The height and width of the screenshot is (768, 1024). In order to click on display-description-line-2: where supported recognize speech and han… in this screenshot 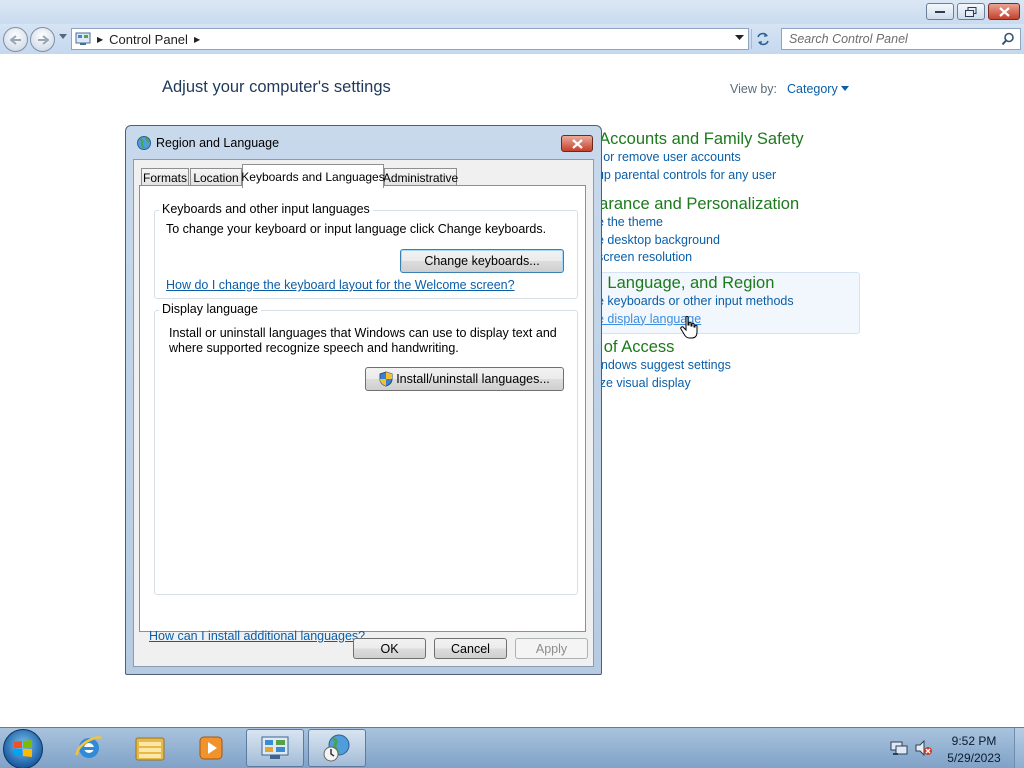, I will do `click(314, 348)`.